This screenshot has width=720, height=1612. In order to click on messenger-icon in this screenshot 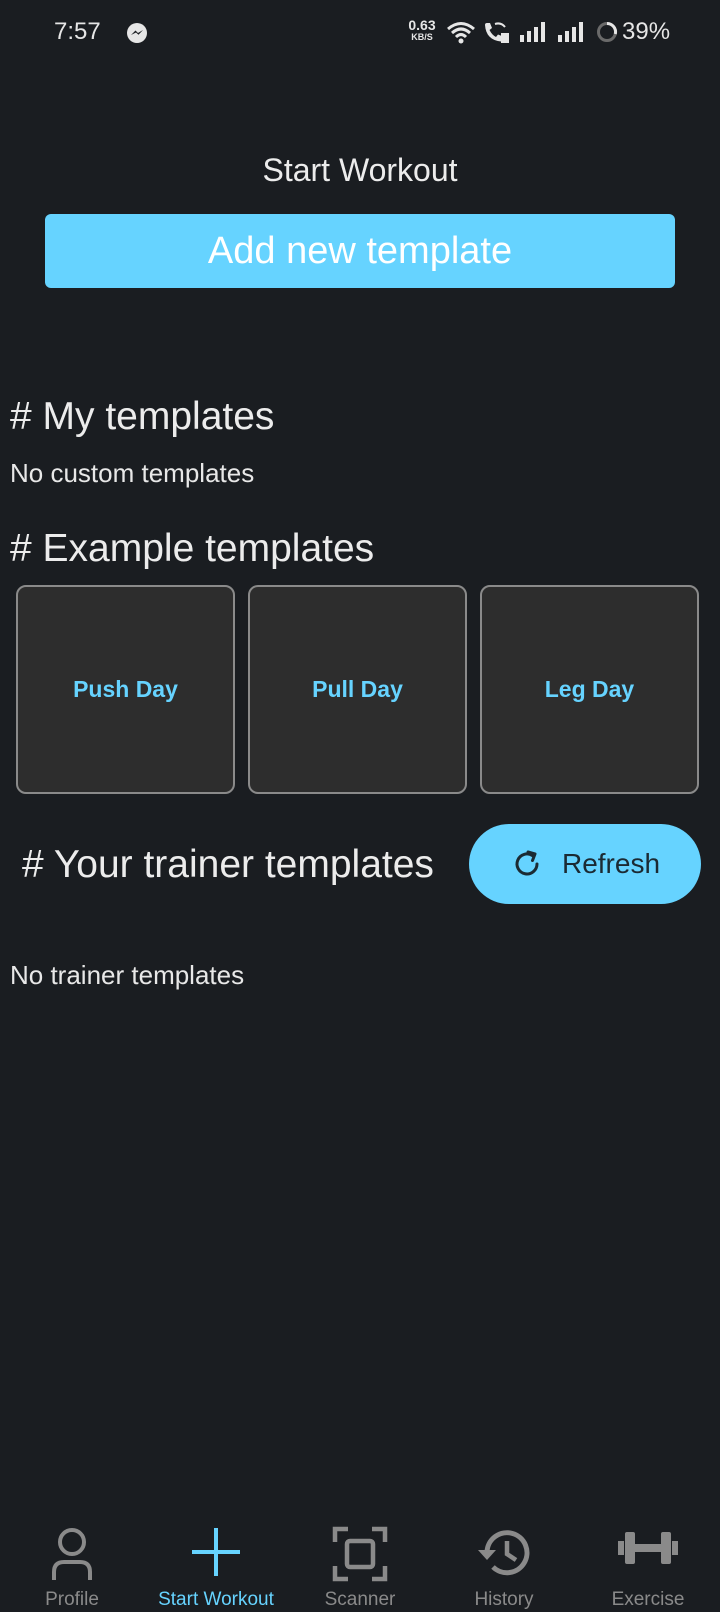, I will do `click(137, 33)`.